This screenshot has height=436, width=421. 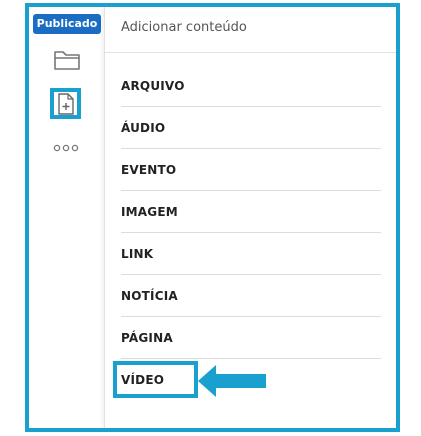 What do you see at coordinates (251, 296) in the screenshot?
I see `content-item-noticia: NOTÍCIA` at bounding box center [251, 296].